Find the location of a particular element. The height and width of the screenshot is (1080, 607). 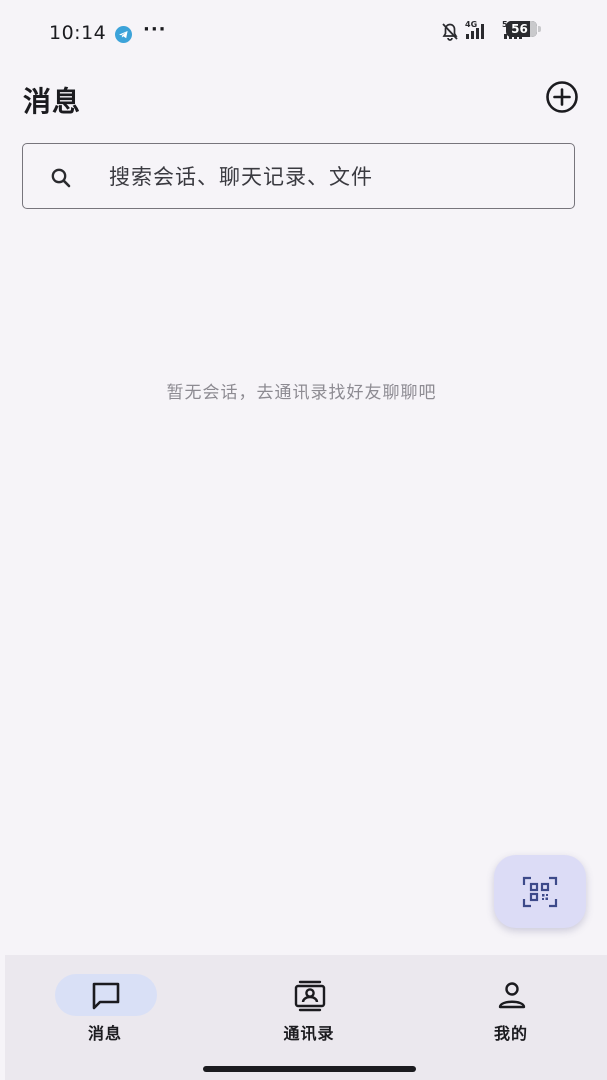

chat-icon is located at coordinates (106, 996).